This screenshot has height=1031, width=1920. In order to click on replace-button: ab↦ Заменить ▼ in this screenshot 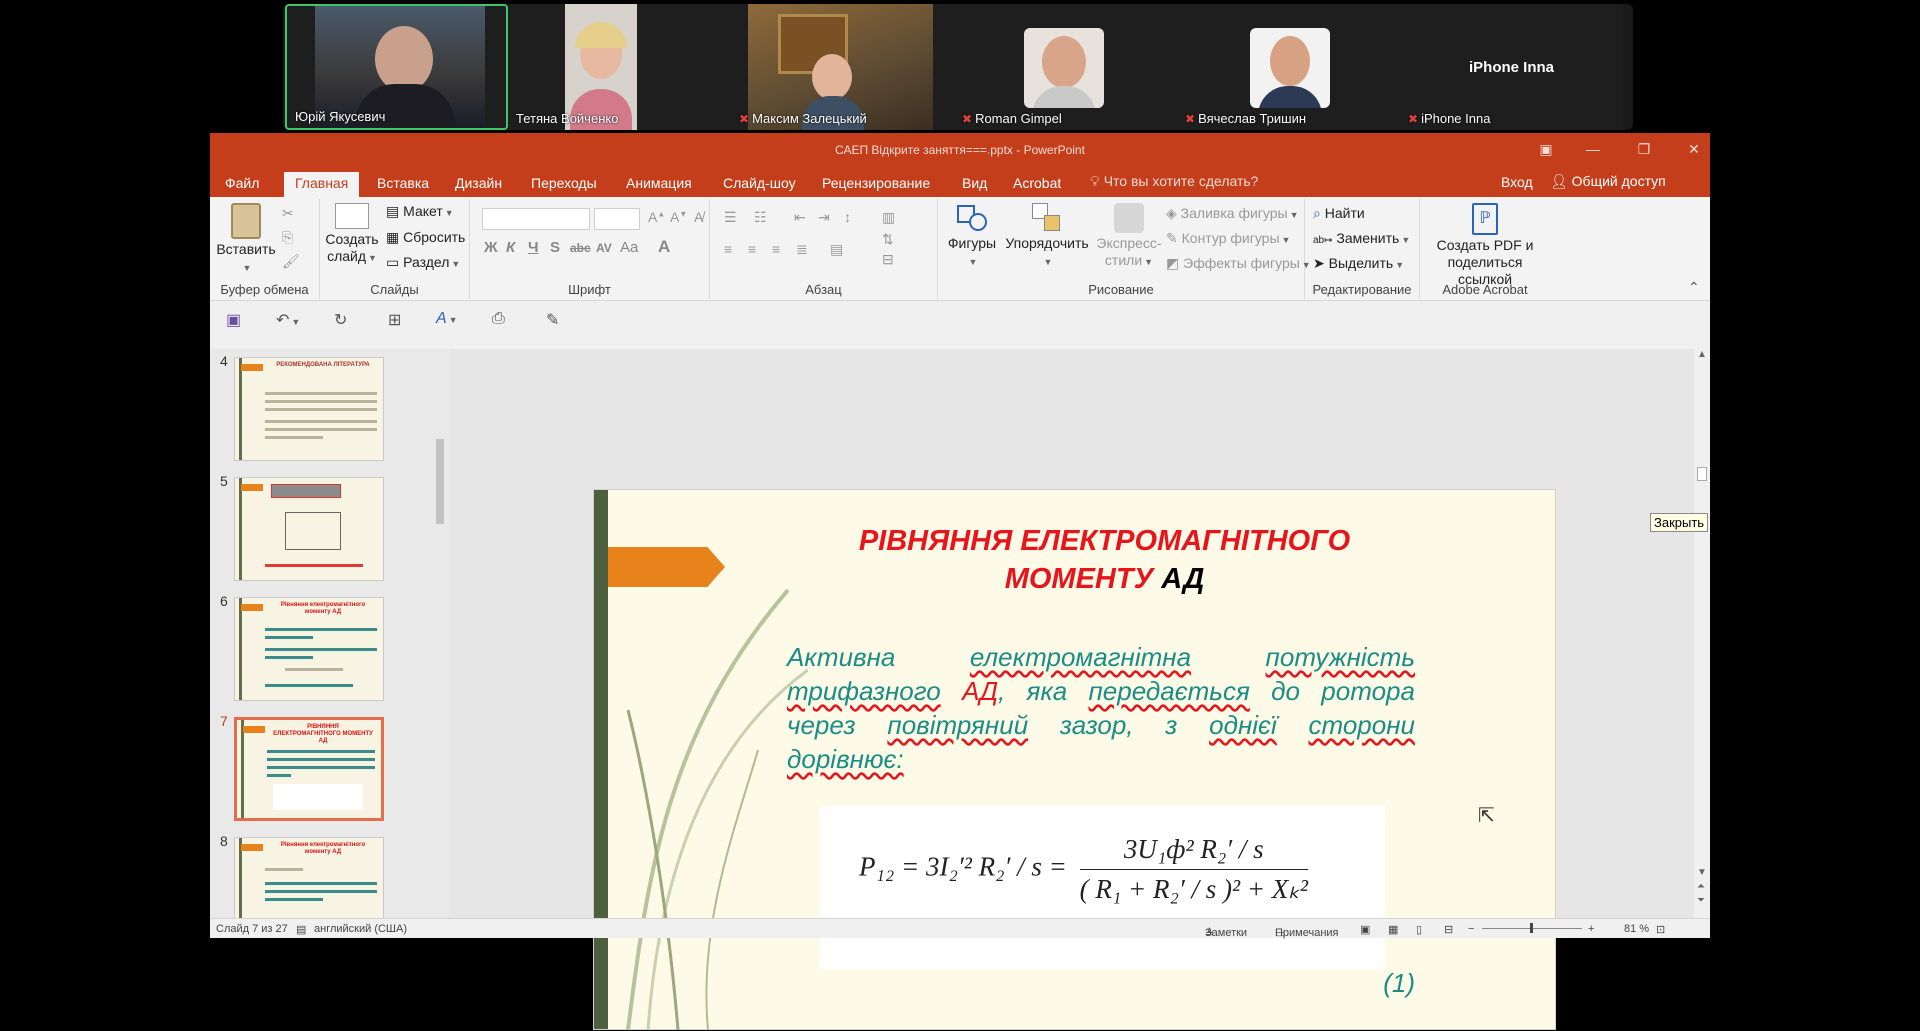, I will do `click(1361, 238)`.